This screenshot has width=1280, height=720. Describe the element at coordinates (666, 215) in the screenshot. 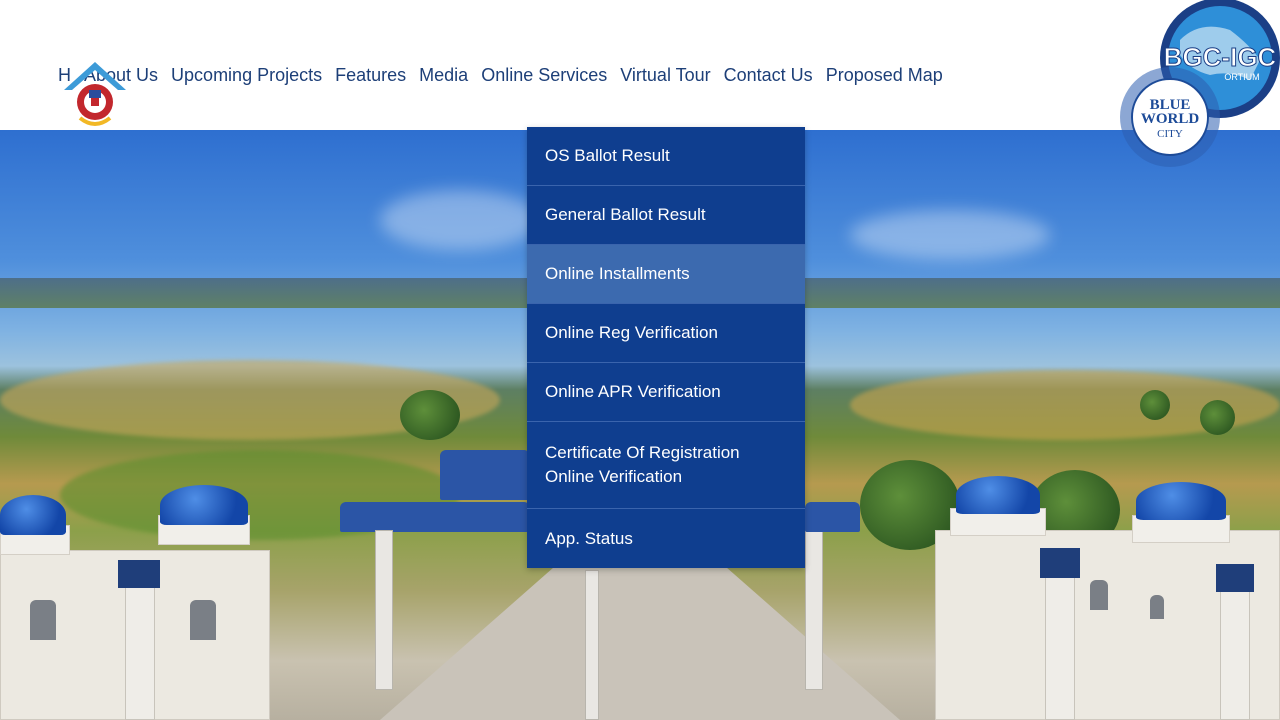

I see `dropdown-item-general-ballot-result: General Ballot Result` at that location.